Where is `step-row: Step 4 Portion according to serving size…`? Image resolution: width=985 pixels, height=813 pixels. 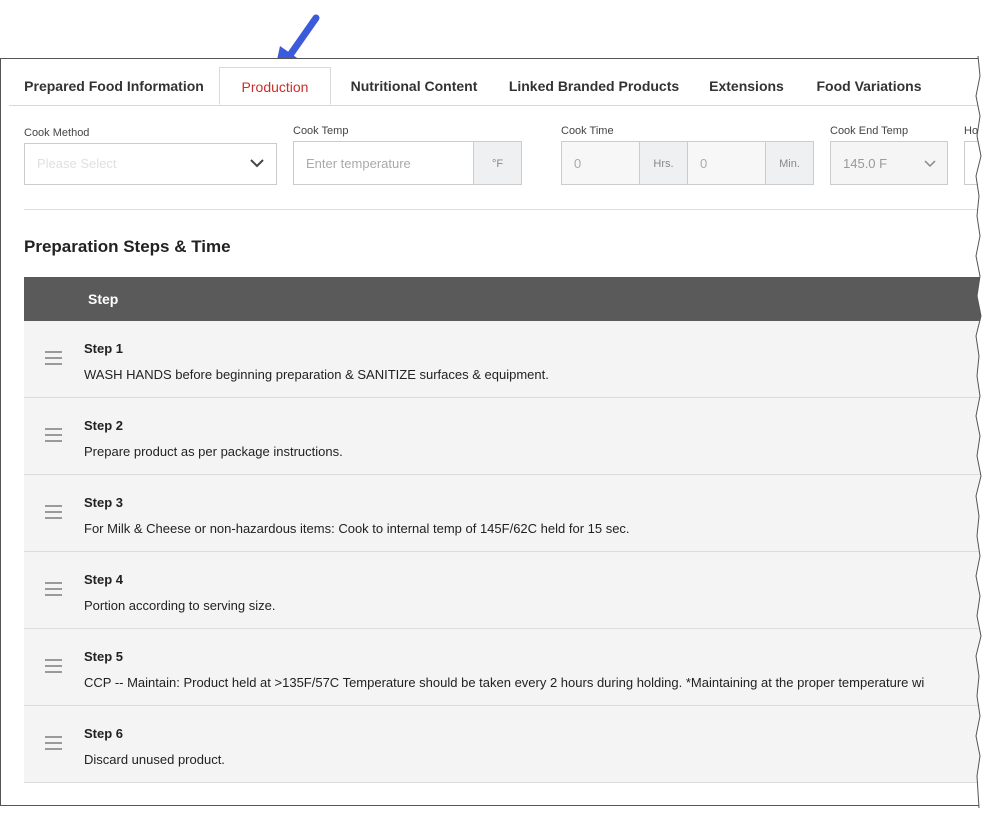
step-row: Step 4 Portion according to serving size… is located at coordinates (503, 590).